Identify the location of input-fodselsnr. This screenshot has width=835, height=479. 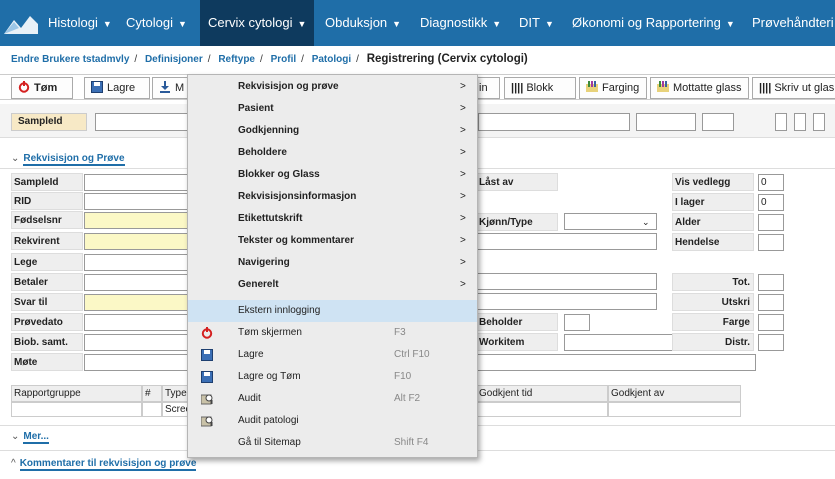
(136, 220).